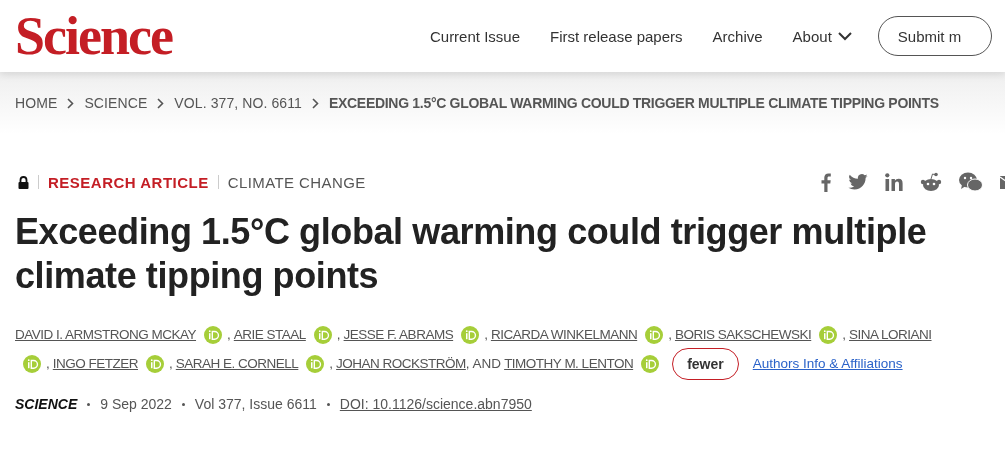  I want to click on breadcrumb-link: HOME, so click(36, 103).